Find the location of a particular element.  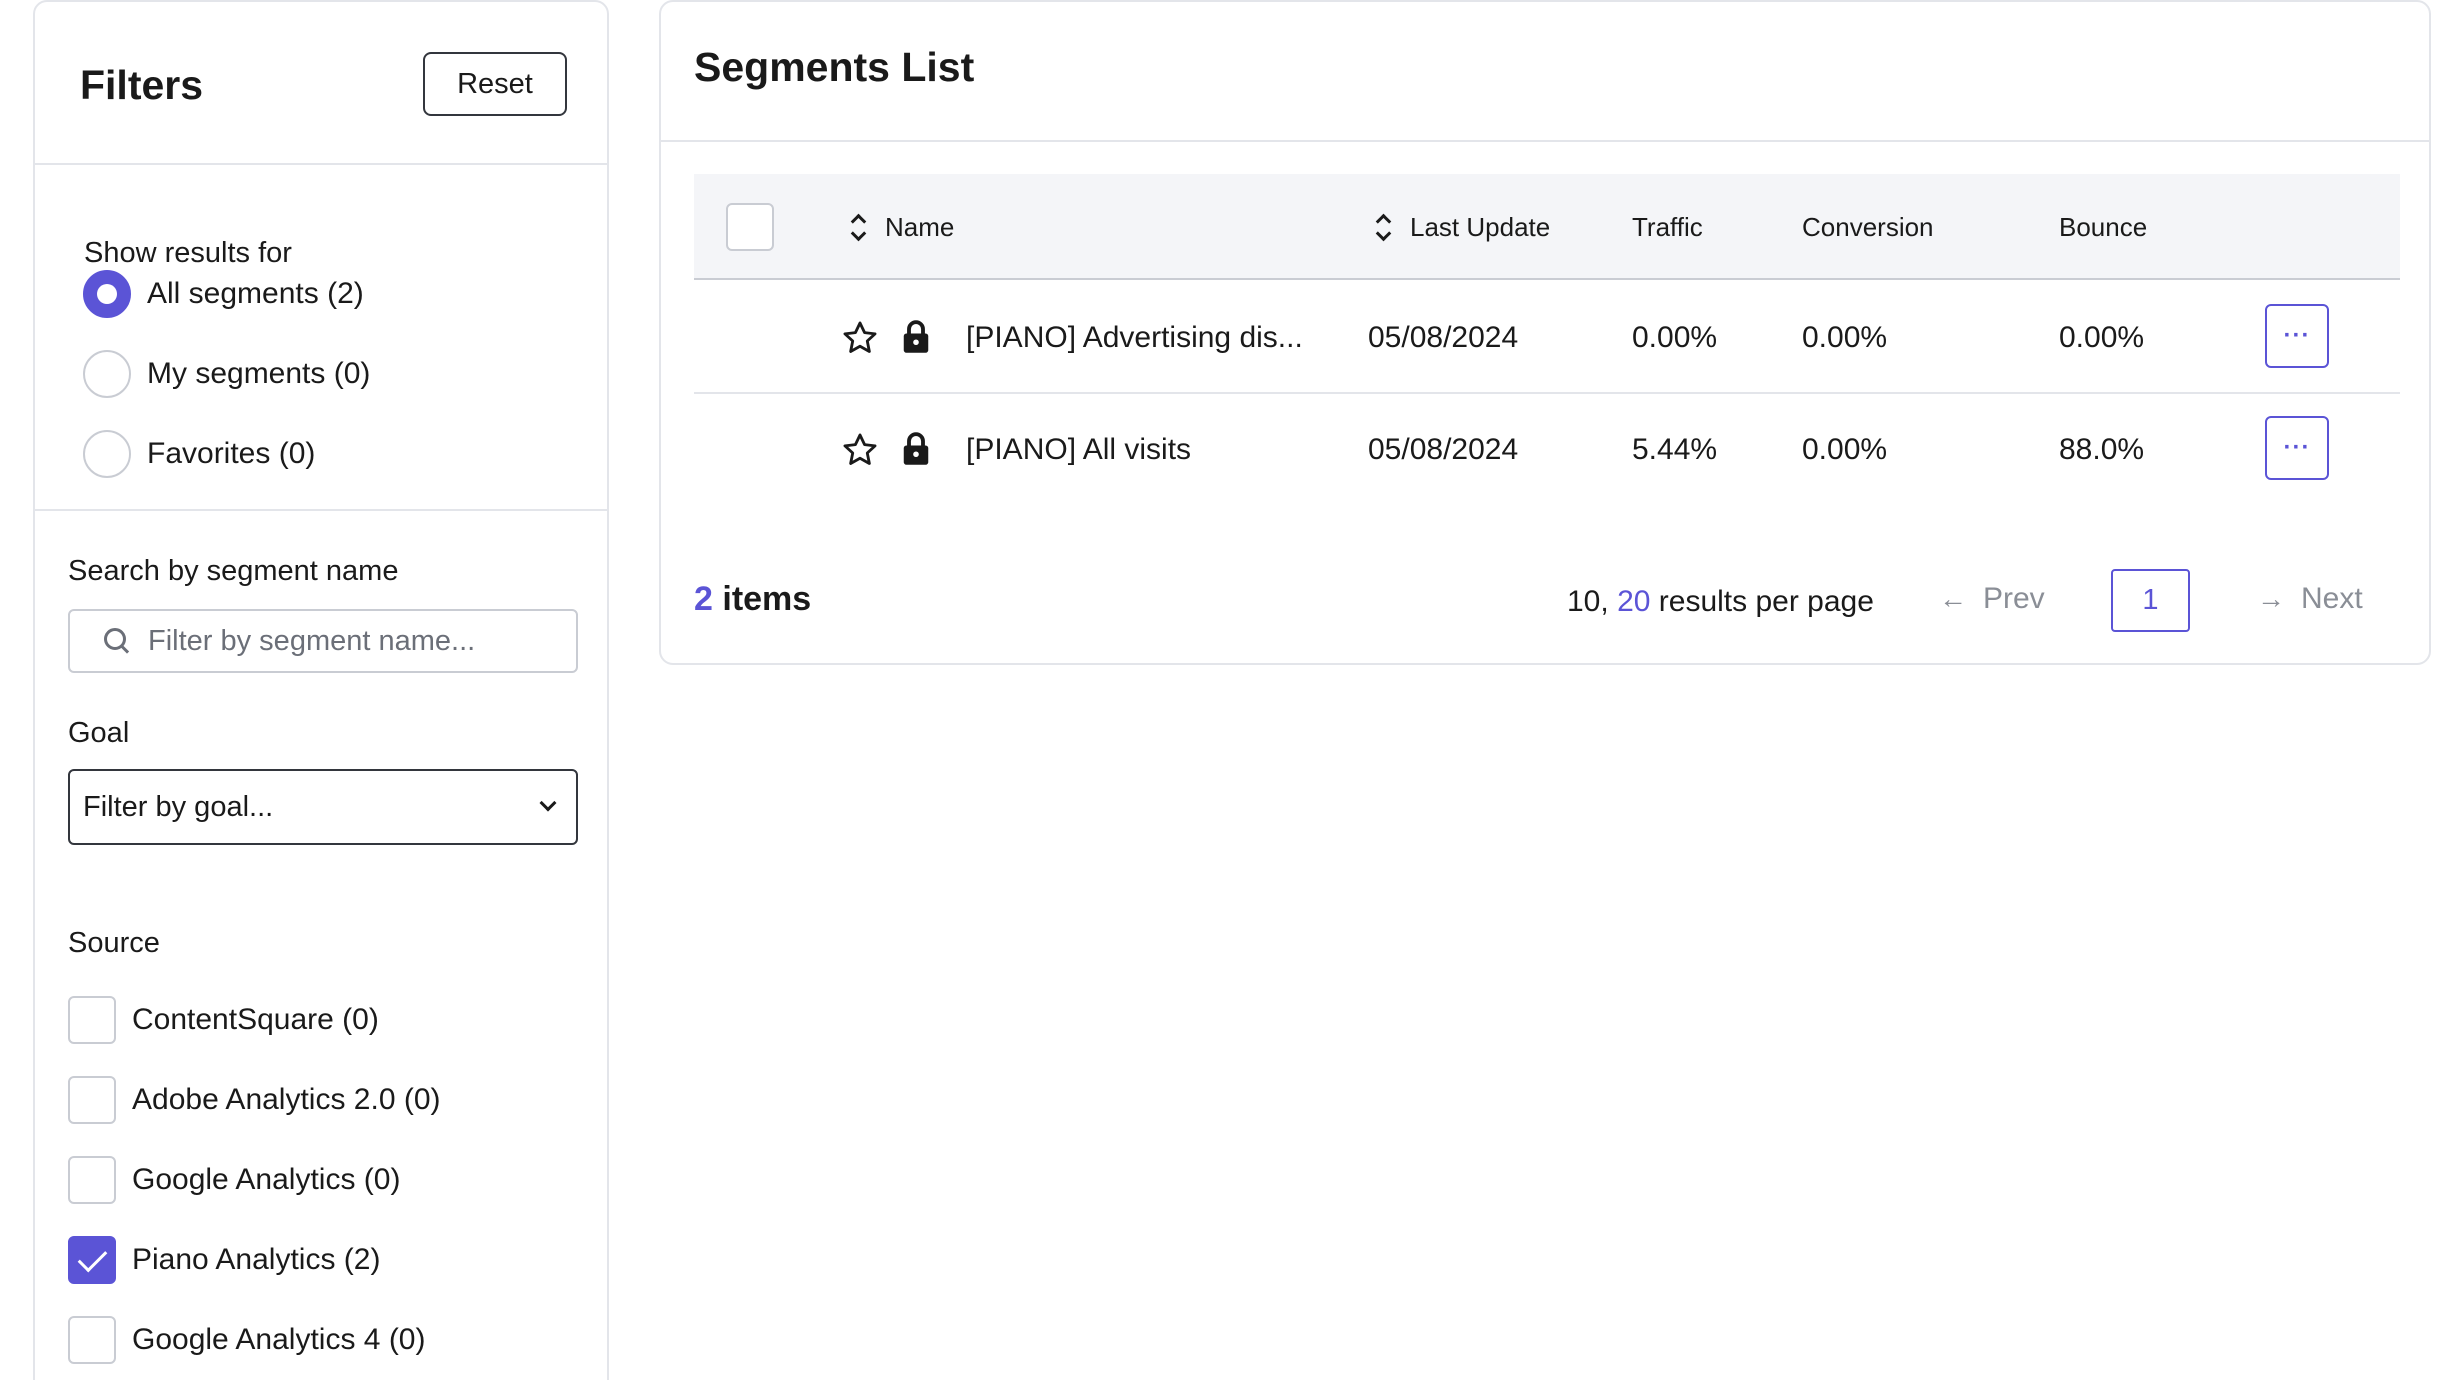

segment-bounce: 0.00% is located at coordinates (2102, 337).